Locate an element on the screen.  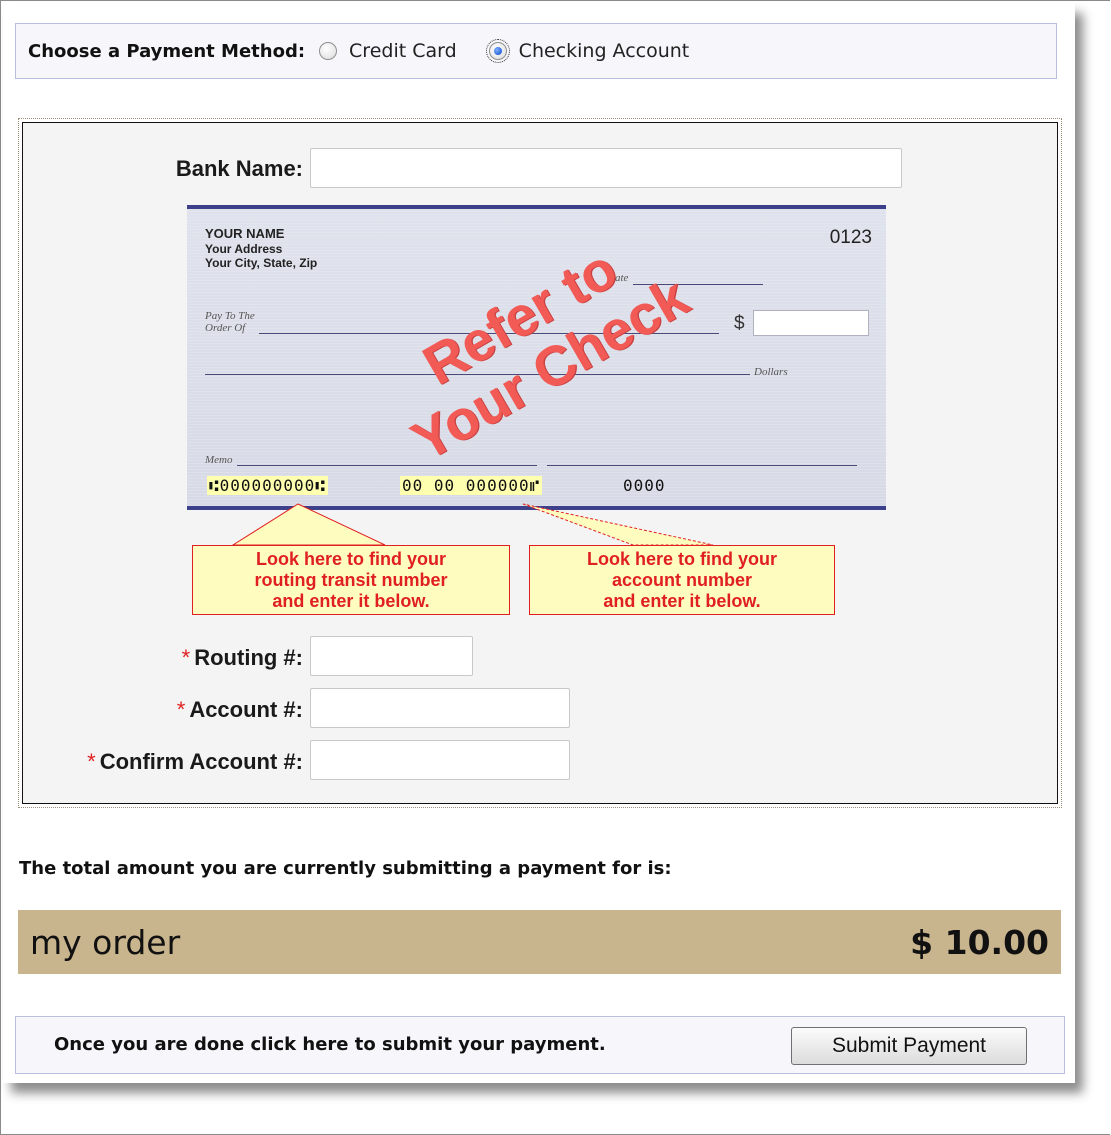
check-name: YOUR NAME is located at coordinates (245, 233).